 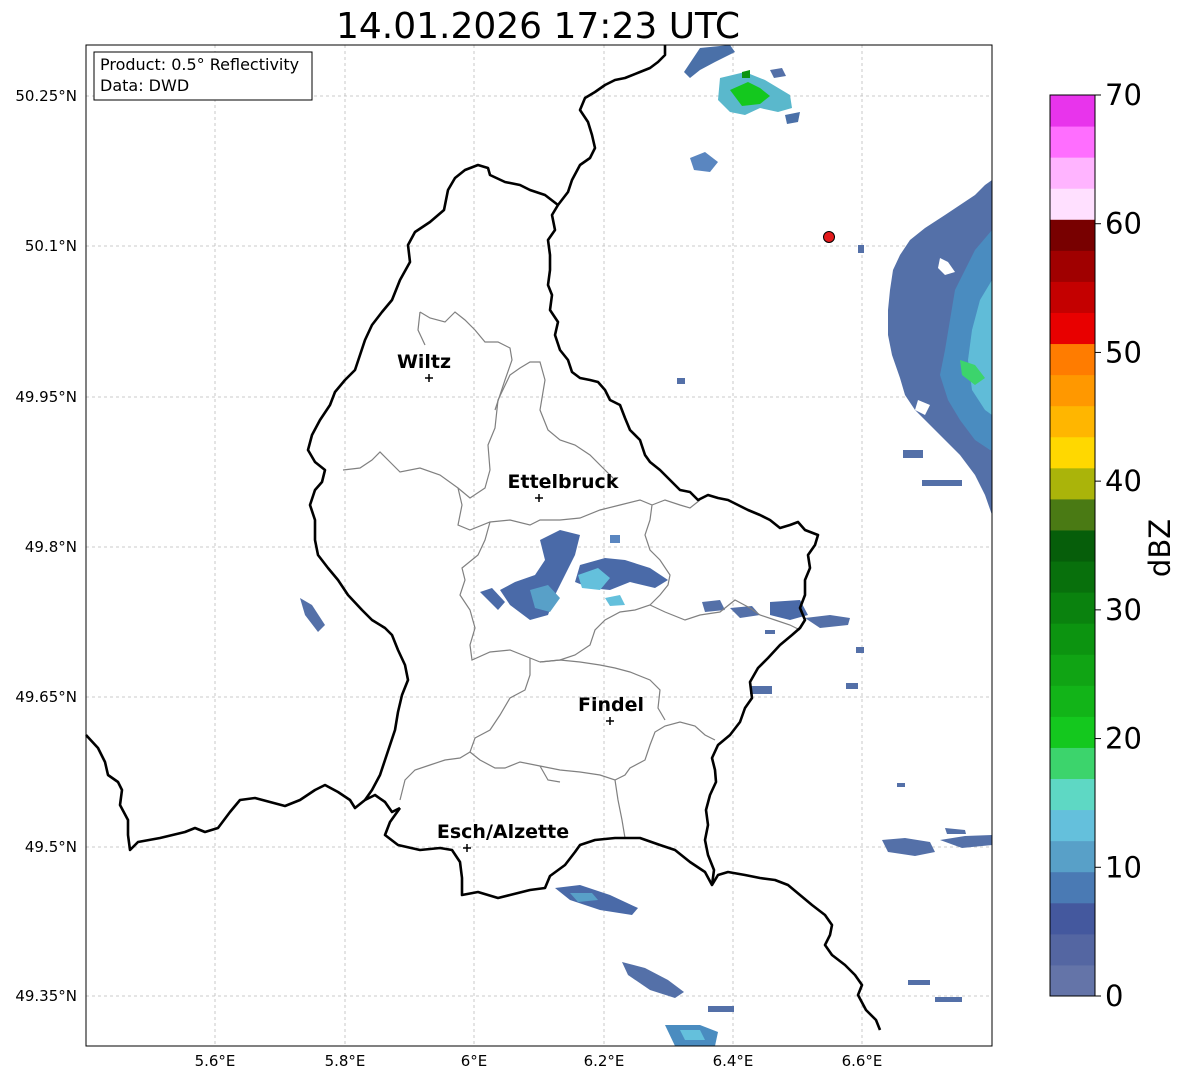 What do you see at coordinates (1123, 224) in the screenshot?
I see `colorbar-tick-label: 60` at bounding box center [1123, 224].